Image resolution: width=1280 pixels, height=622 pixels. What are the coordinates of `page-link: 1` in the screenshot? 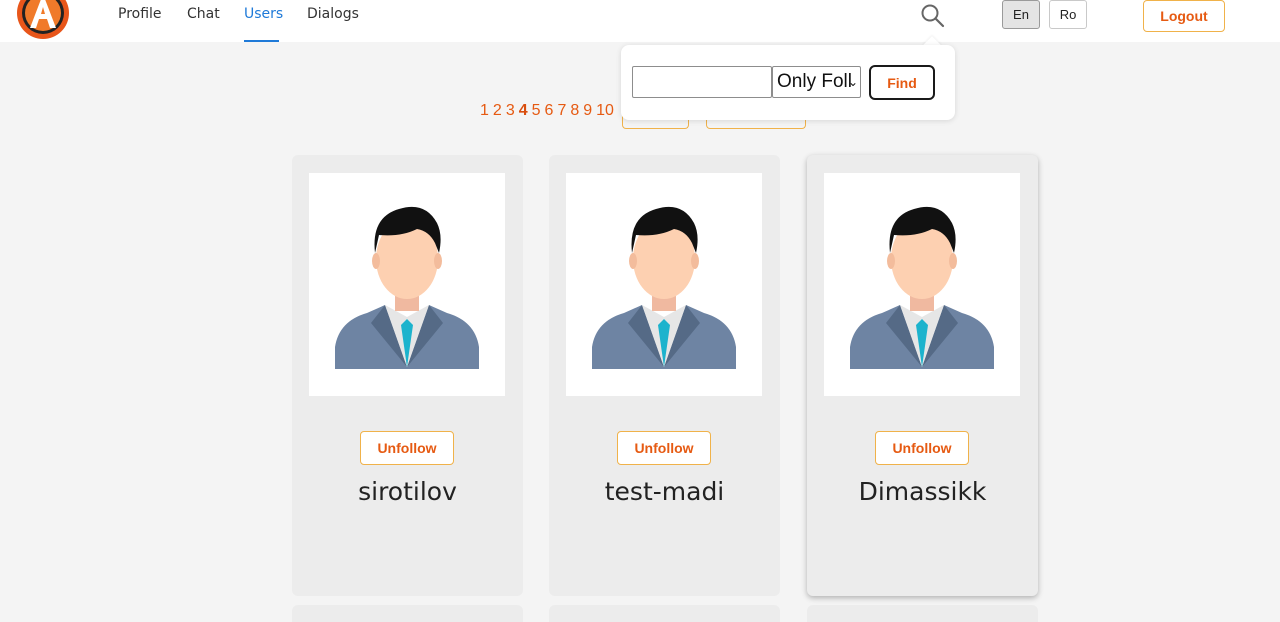 It's located at (484, 111).